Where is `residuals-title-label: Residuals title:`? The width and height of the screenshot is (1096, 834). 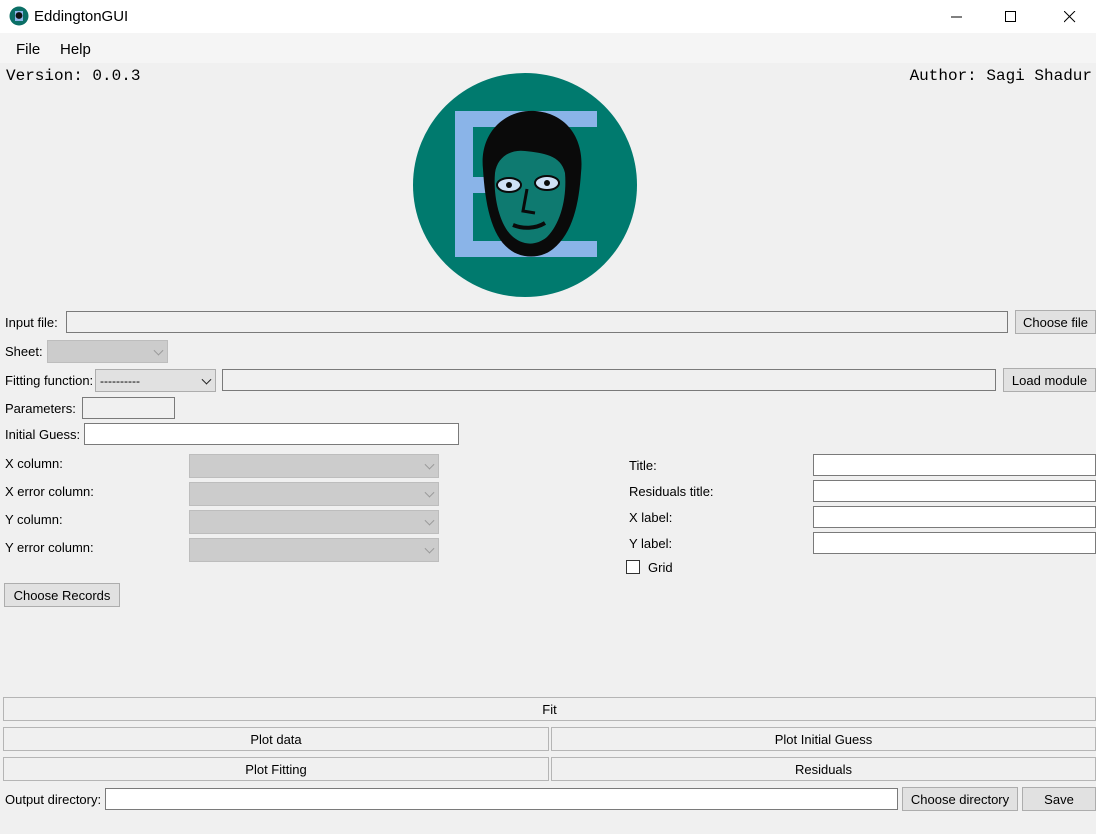 residuals-title-label: Residuals title: is located at coordinates (671, 491).